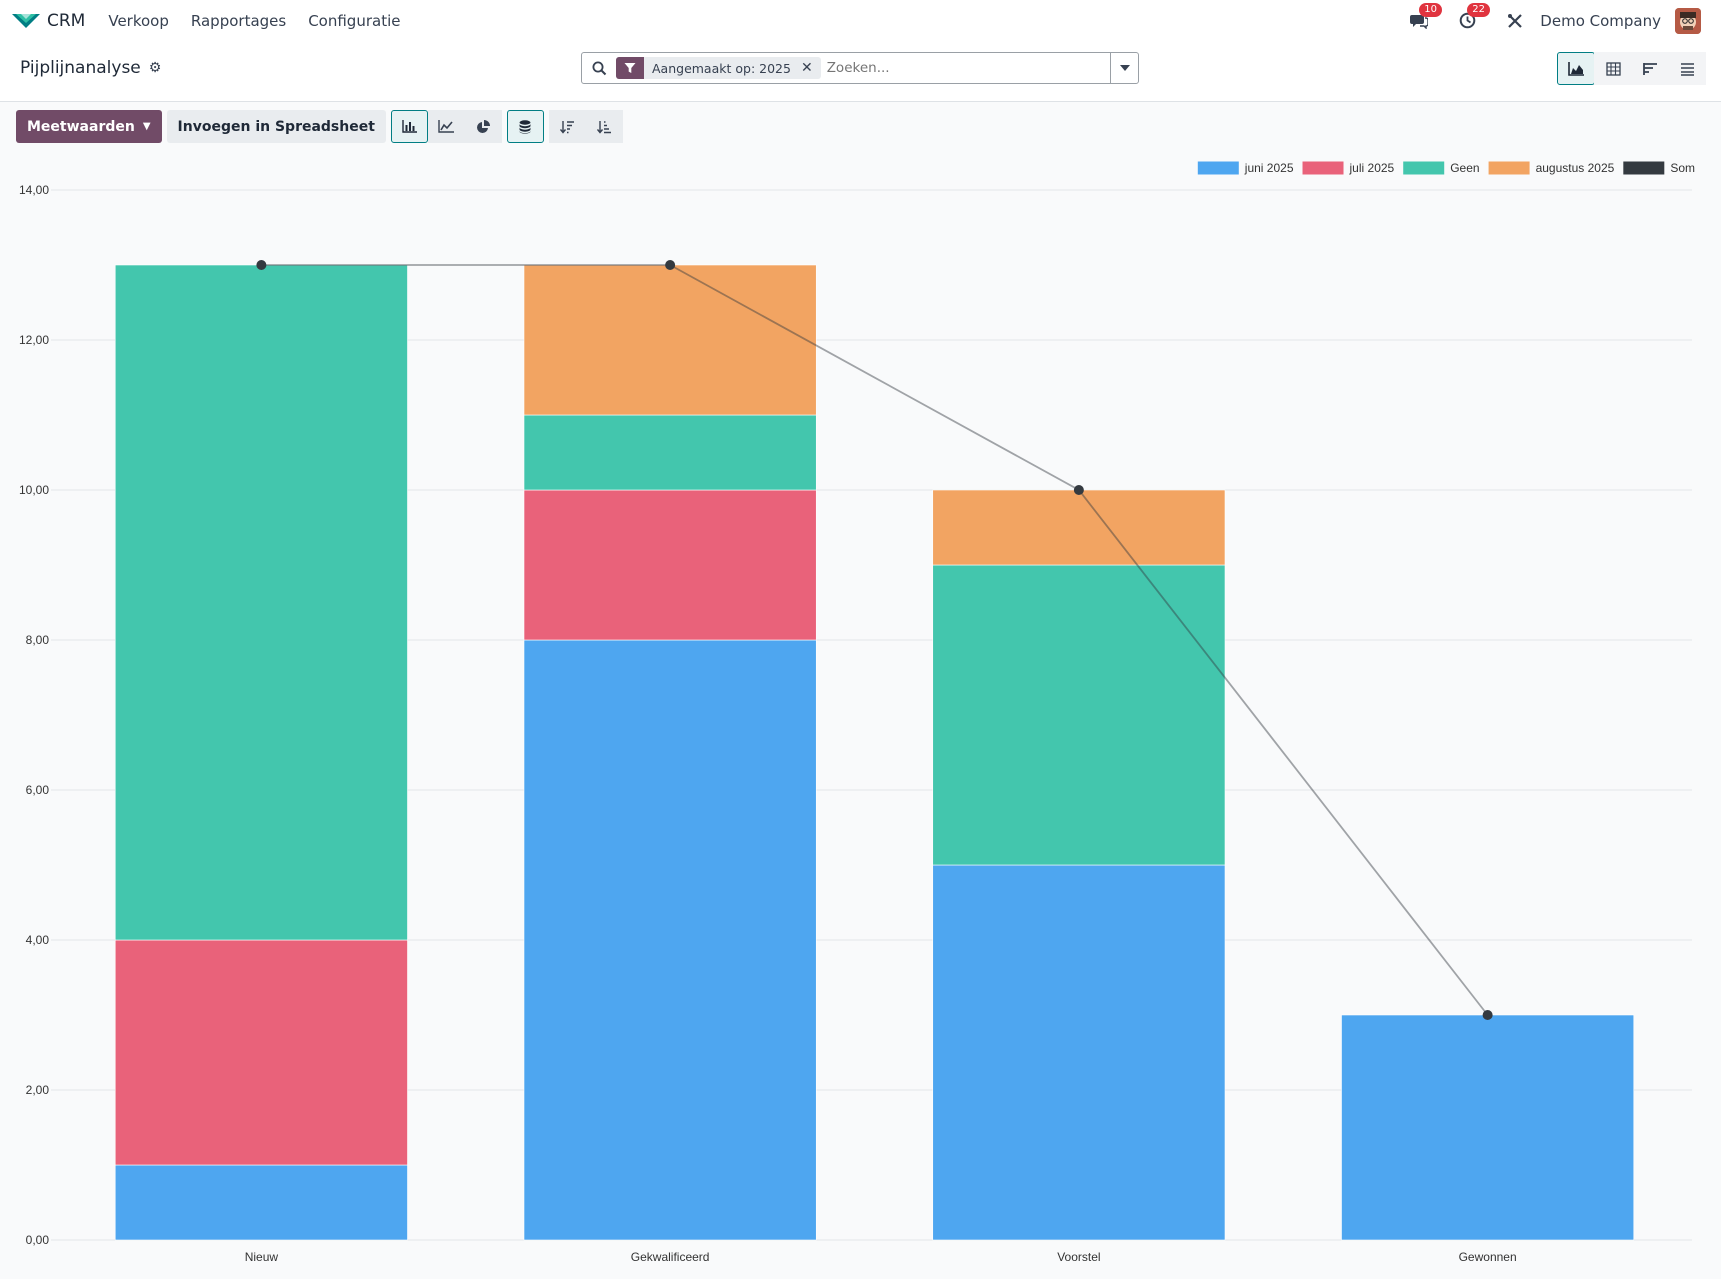 The height and width of the screenshot is (1279, 1721). I want to click on x-tick-label: Nieuw, so click(262, 1257).